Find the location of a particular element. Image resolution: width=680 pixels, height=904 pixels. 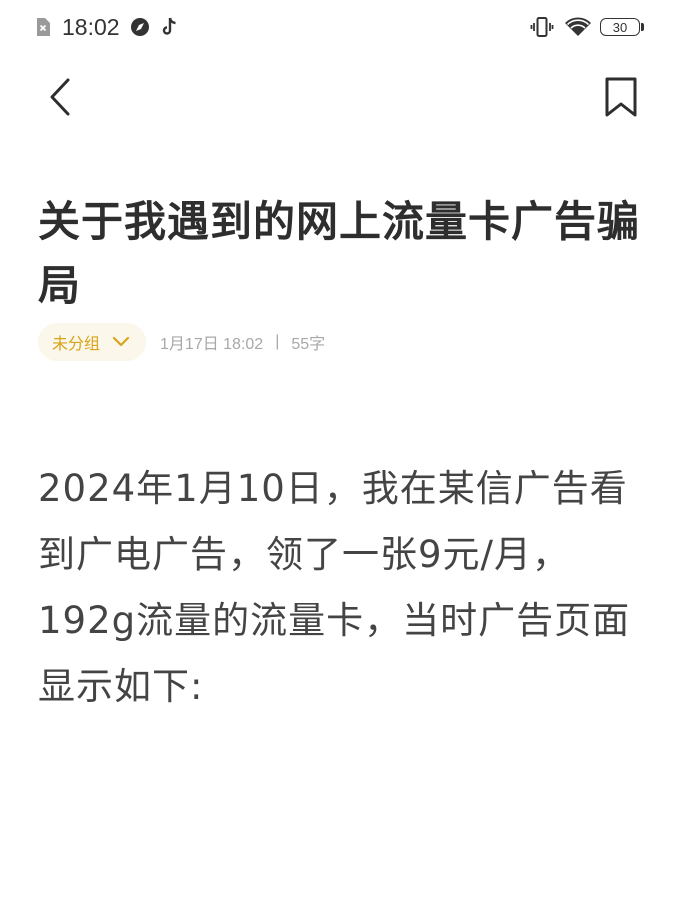

bookmark-button is located at coordinates (621, 99).